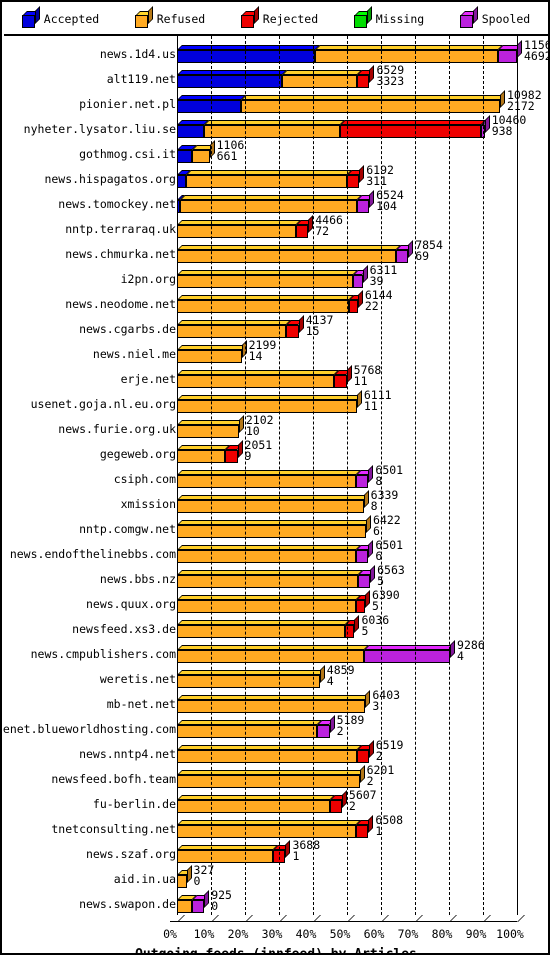 The height and width of the screenshot is (955, 550). What do you see at coordinates (360, 381) in the screenshot?
I see `row-secondary-value: 11` at bounding box center [360, 381].